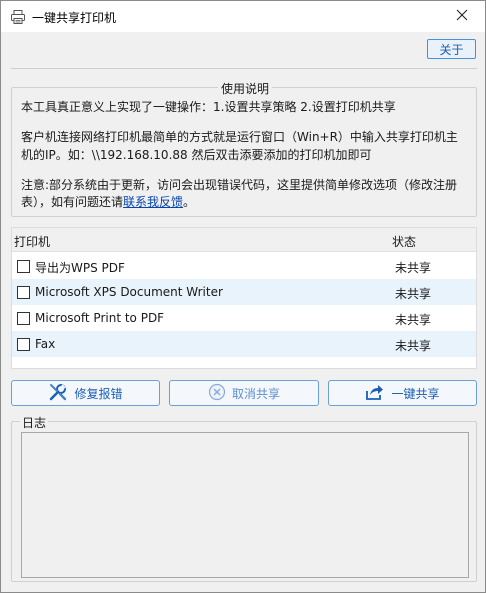 Image resolution: width=486 pixels, height=593 pixels. What do you see at coordinates (451, 49) in the screenshot?
I see `about-button: 关于` at bounding box center [451, 49].